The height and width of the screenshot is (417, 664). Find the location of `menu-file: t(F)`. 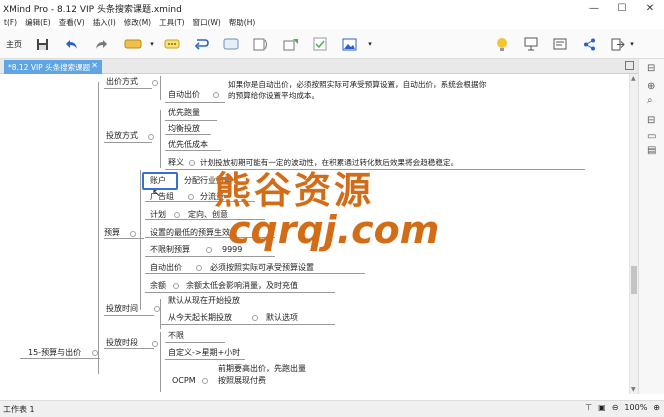

menu-file: t(F) is located at coordinates (10, 22).